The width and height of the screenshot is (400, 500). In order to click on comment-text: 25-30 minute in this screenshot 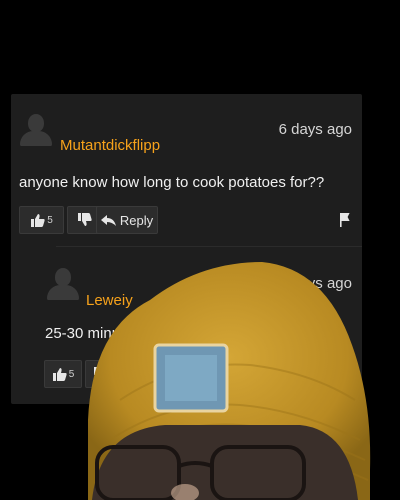, I will do `click(89, 333)`.